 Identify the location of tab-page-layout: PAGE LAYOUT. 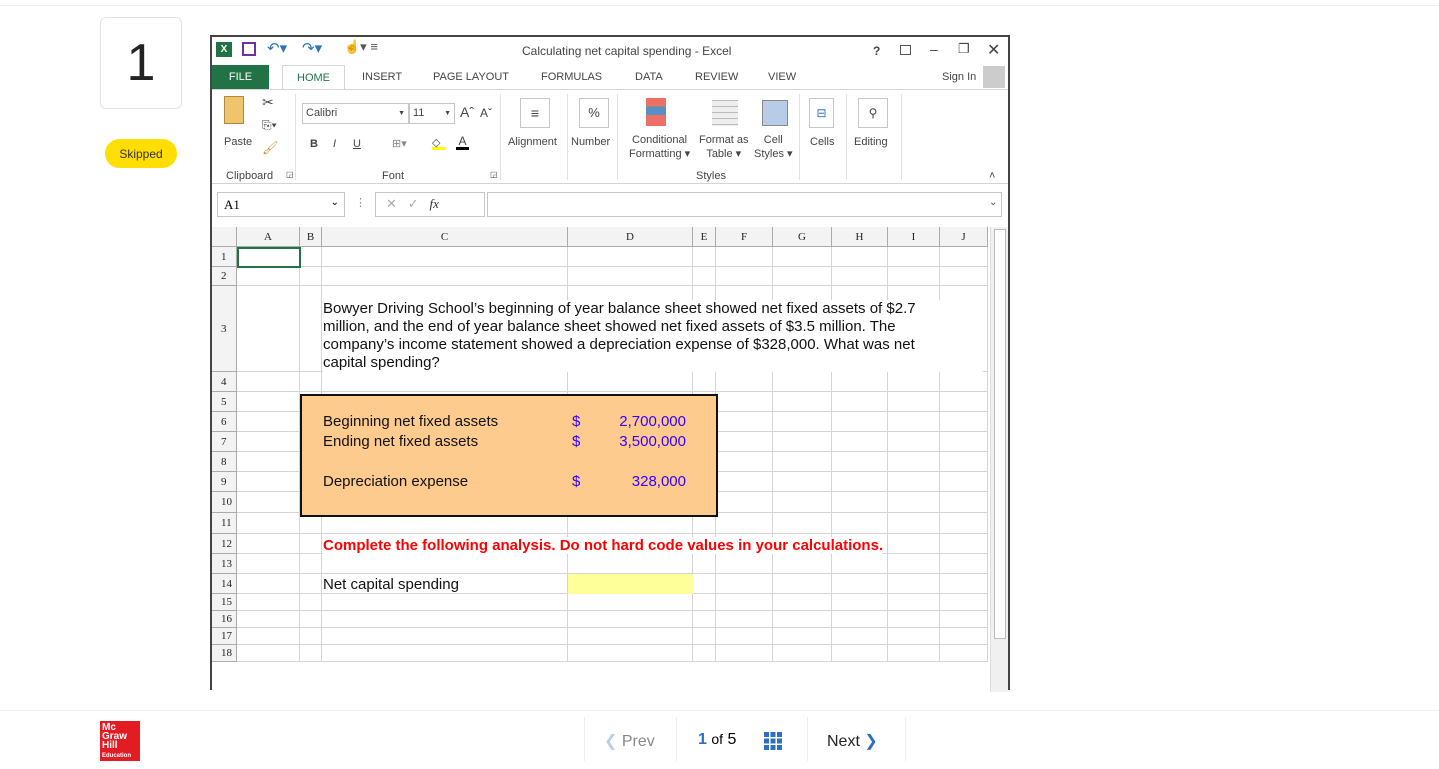
(471, 77).